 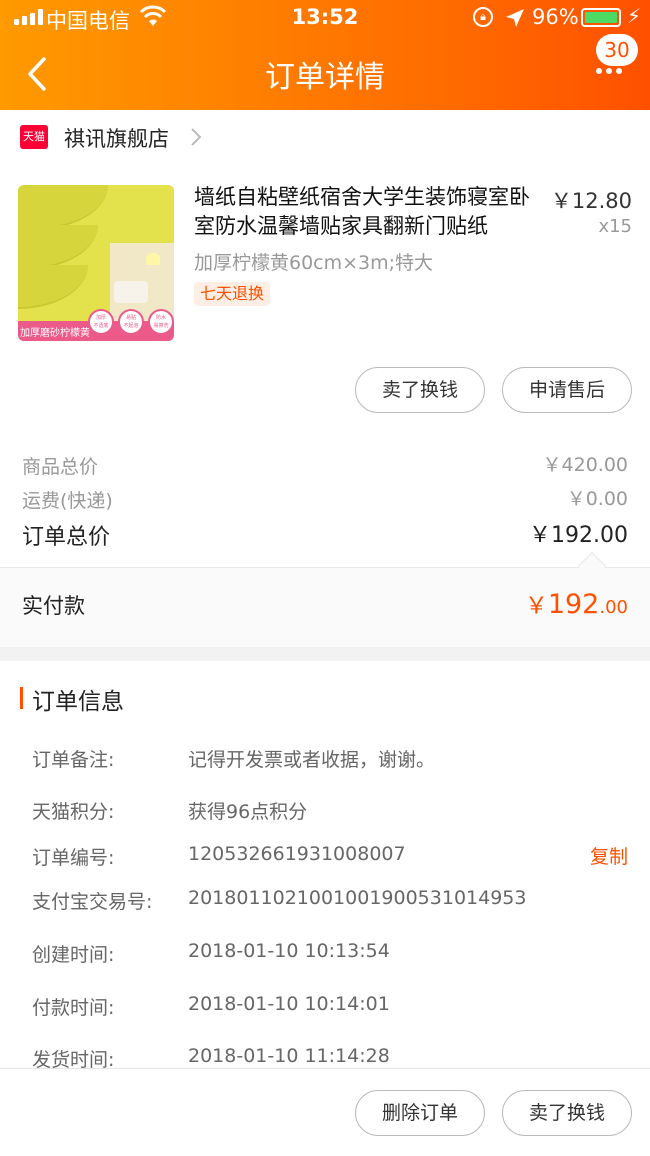 I want to click on tmall-points-value: 获得96点积分, so click(x=248, y=812).